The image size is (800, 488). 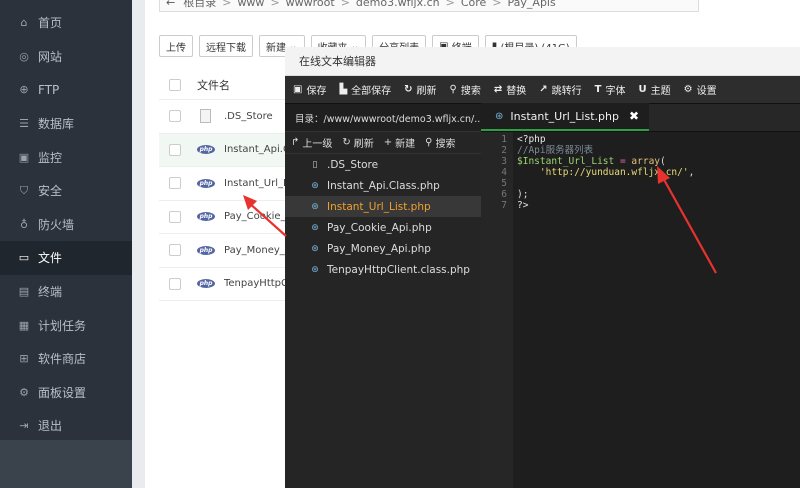 What do you see at coordinates (383, 227) in the screenshot?
I see `editor-file-item: ⊛ Pay_Cookie_Api.php` at bounding box center [383, 227].